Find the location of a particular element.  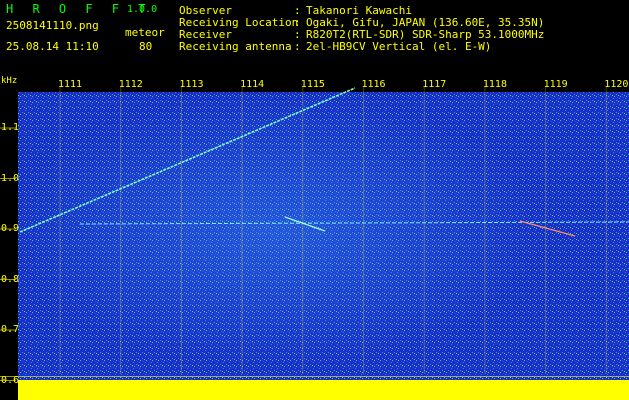

capture-filename: 2508141110.png is located at coordinates (52, 25).